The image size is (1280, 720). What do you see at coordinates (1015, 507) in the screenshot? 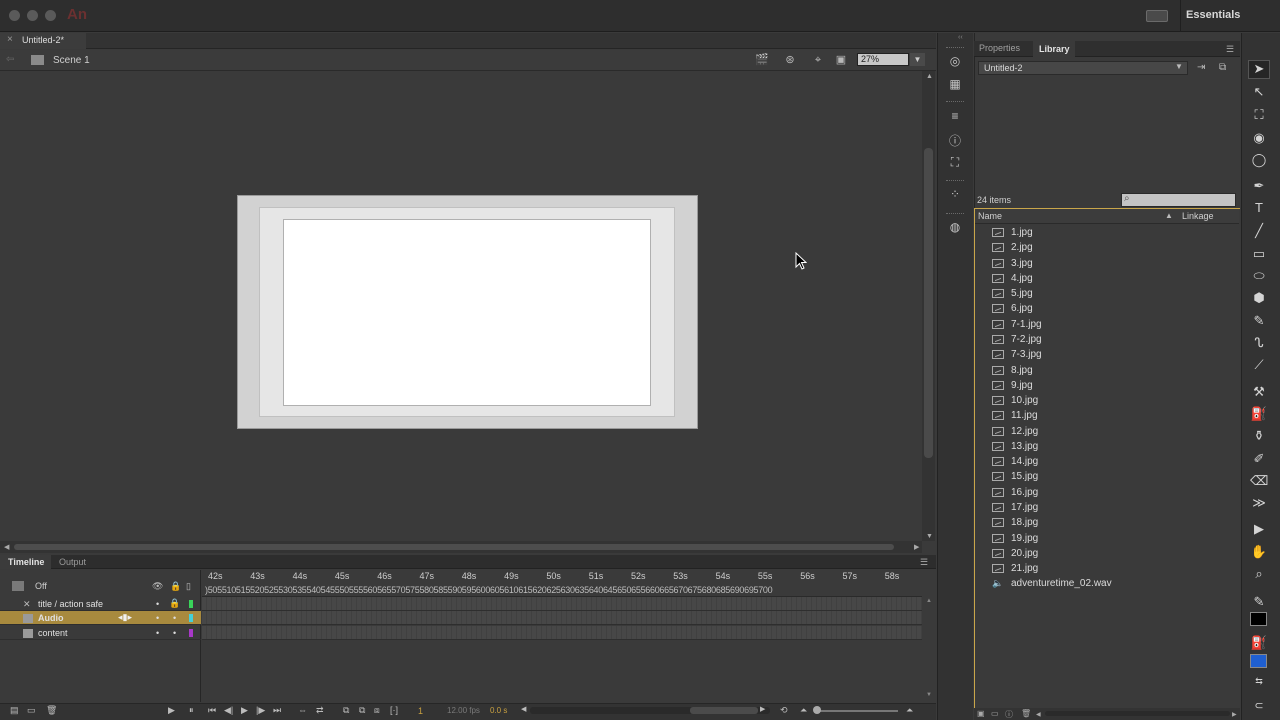
I see `library-item: 17.jpg` at bounding box center [1015, 507].